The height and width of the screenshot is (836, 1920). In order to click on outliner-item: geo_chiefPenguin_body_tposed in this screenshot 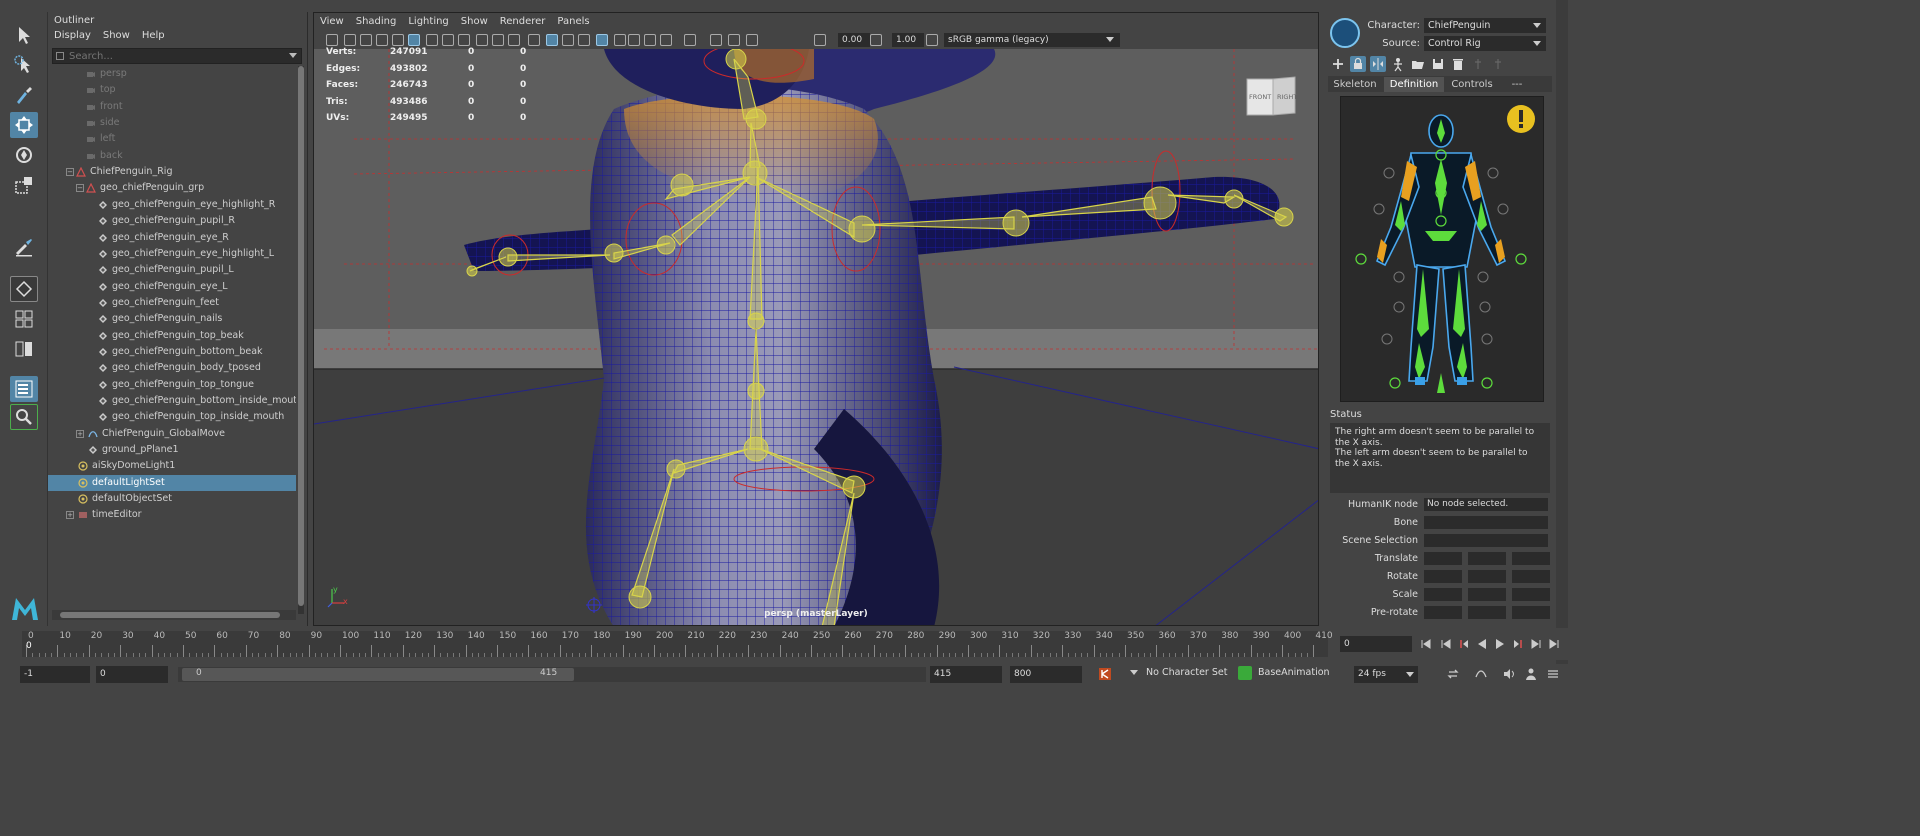, I will do `click(172, 368)`.